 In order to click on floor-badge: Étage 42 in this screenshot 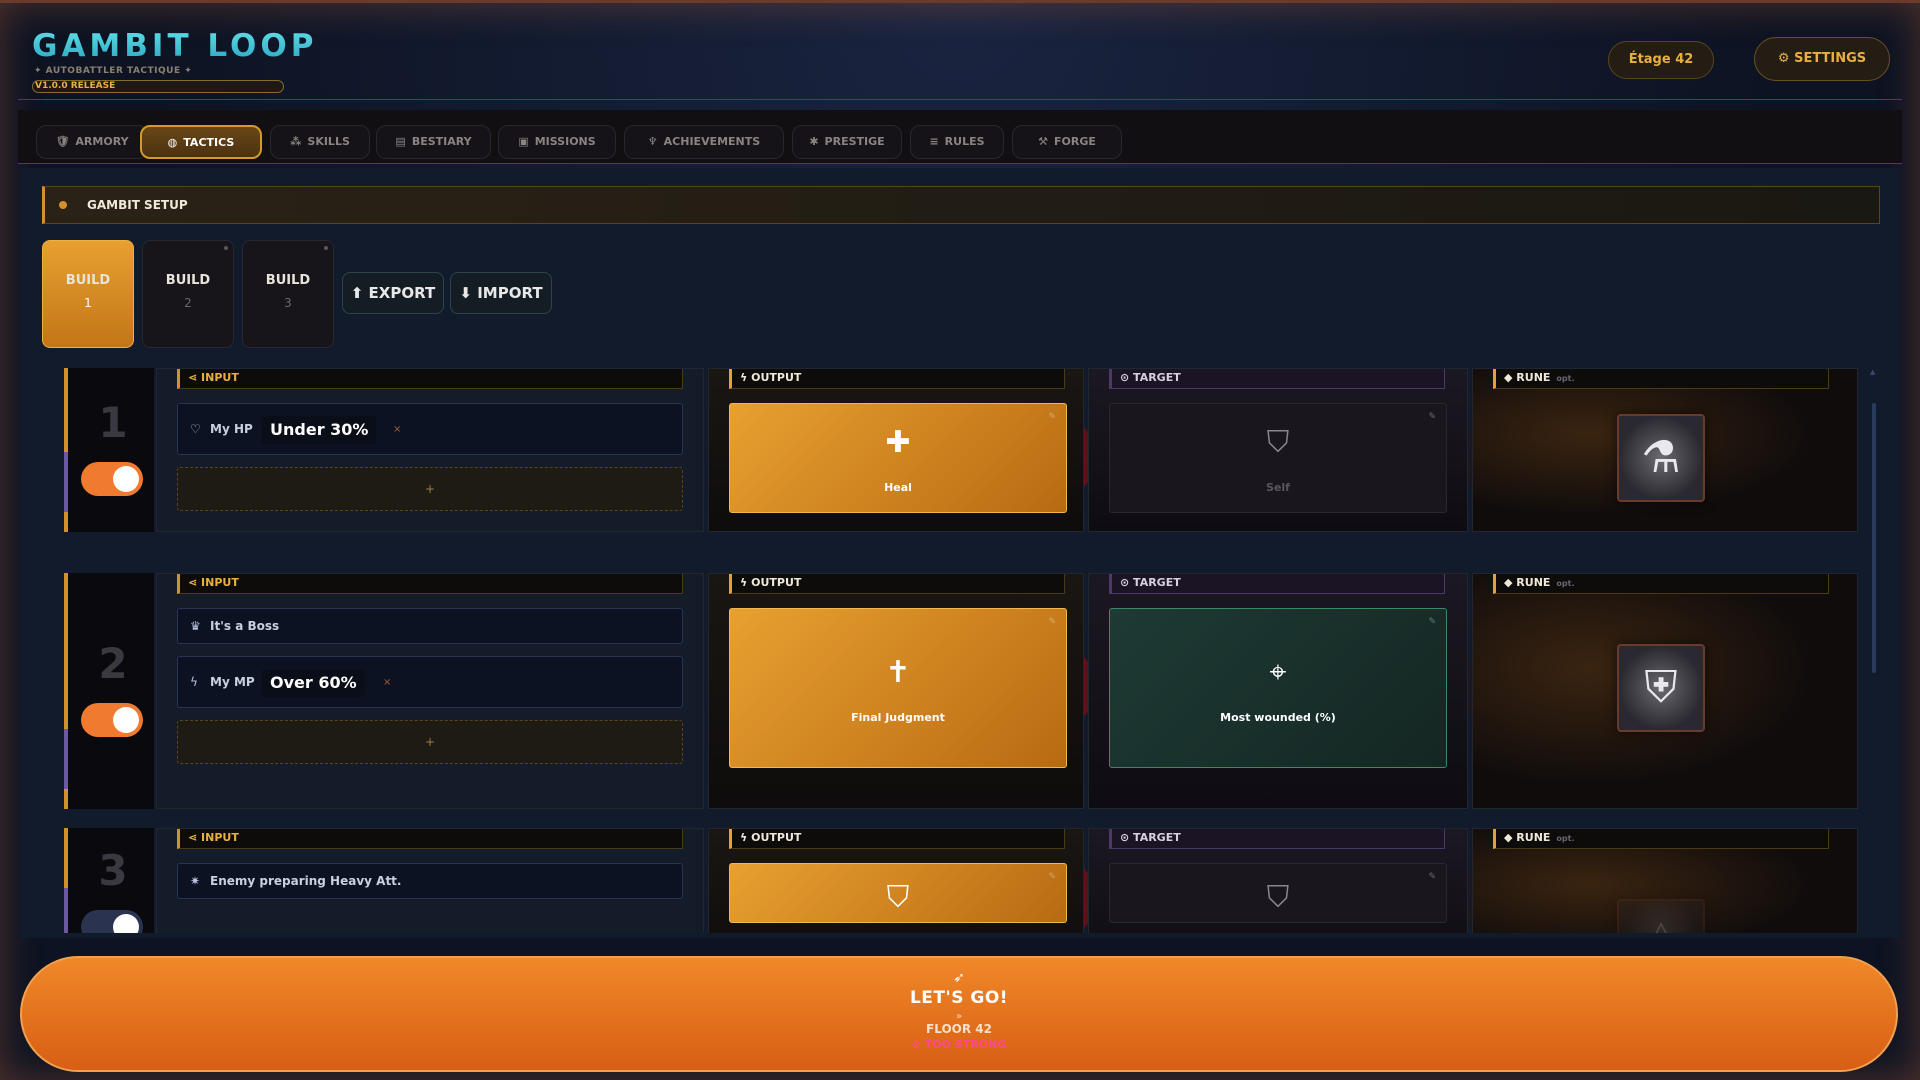, I will do `click(1661, 60)`.